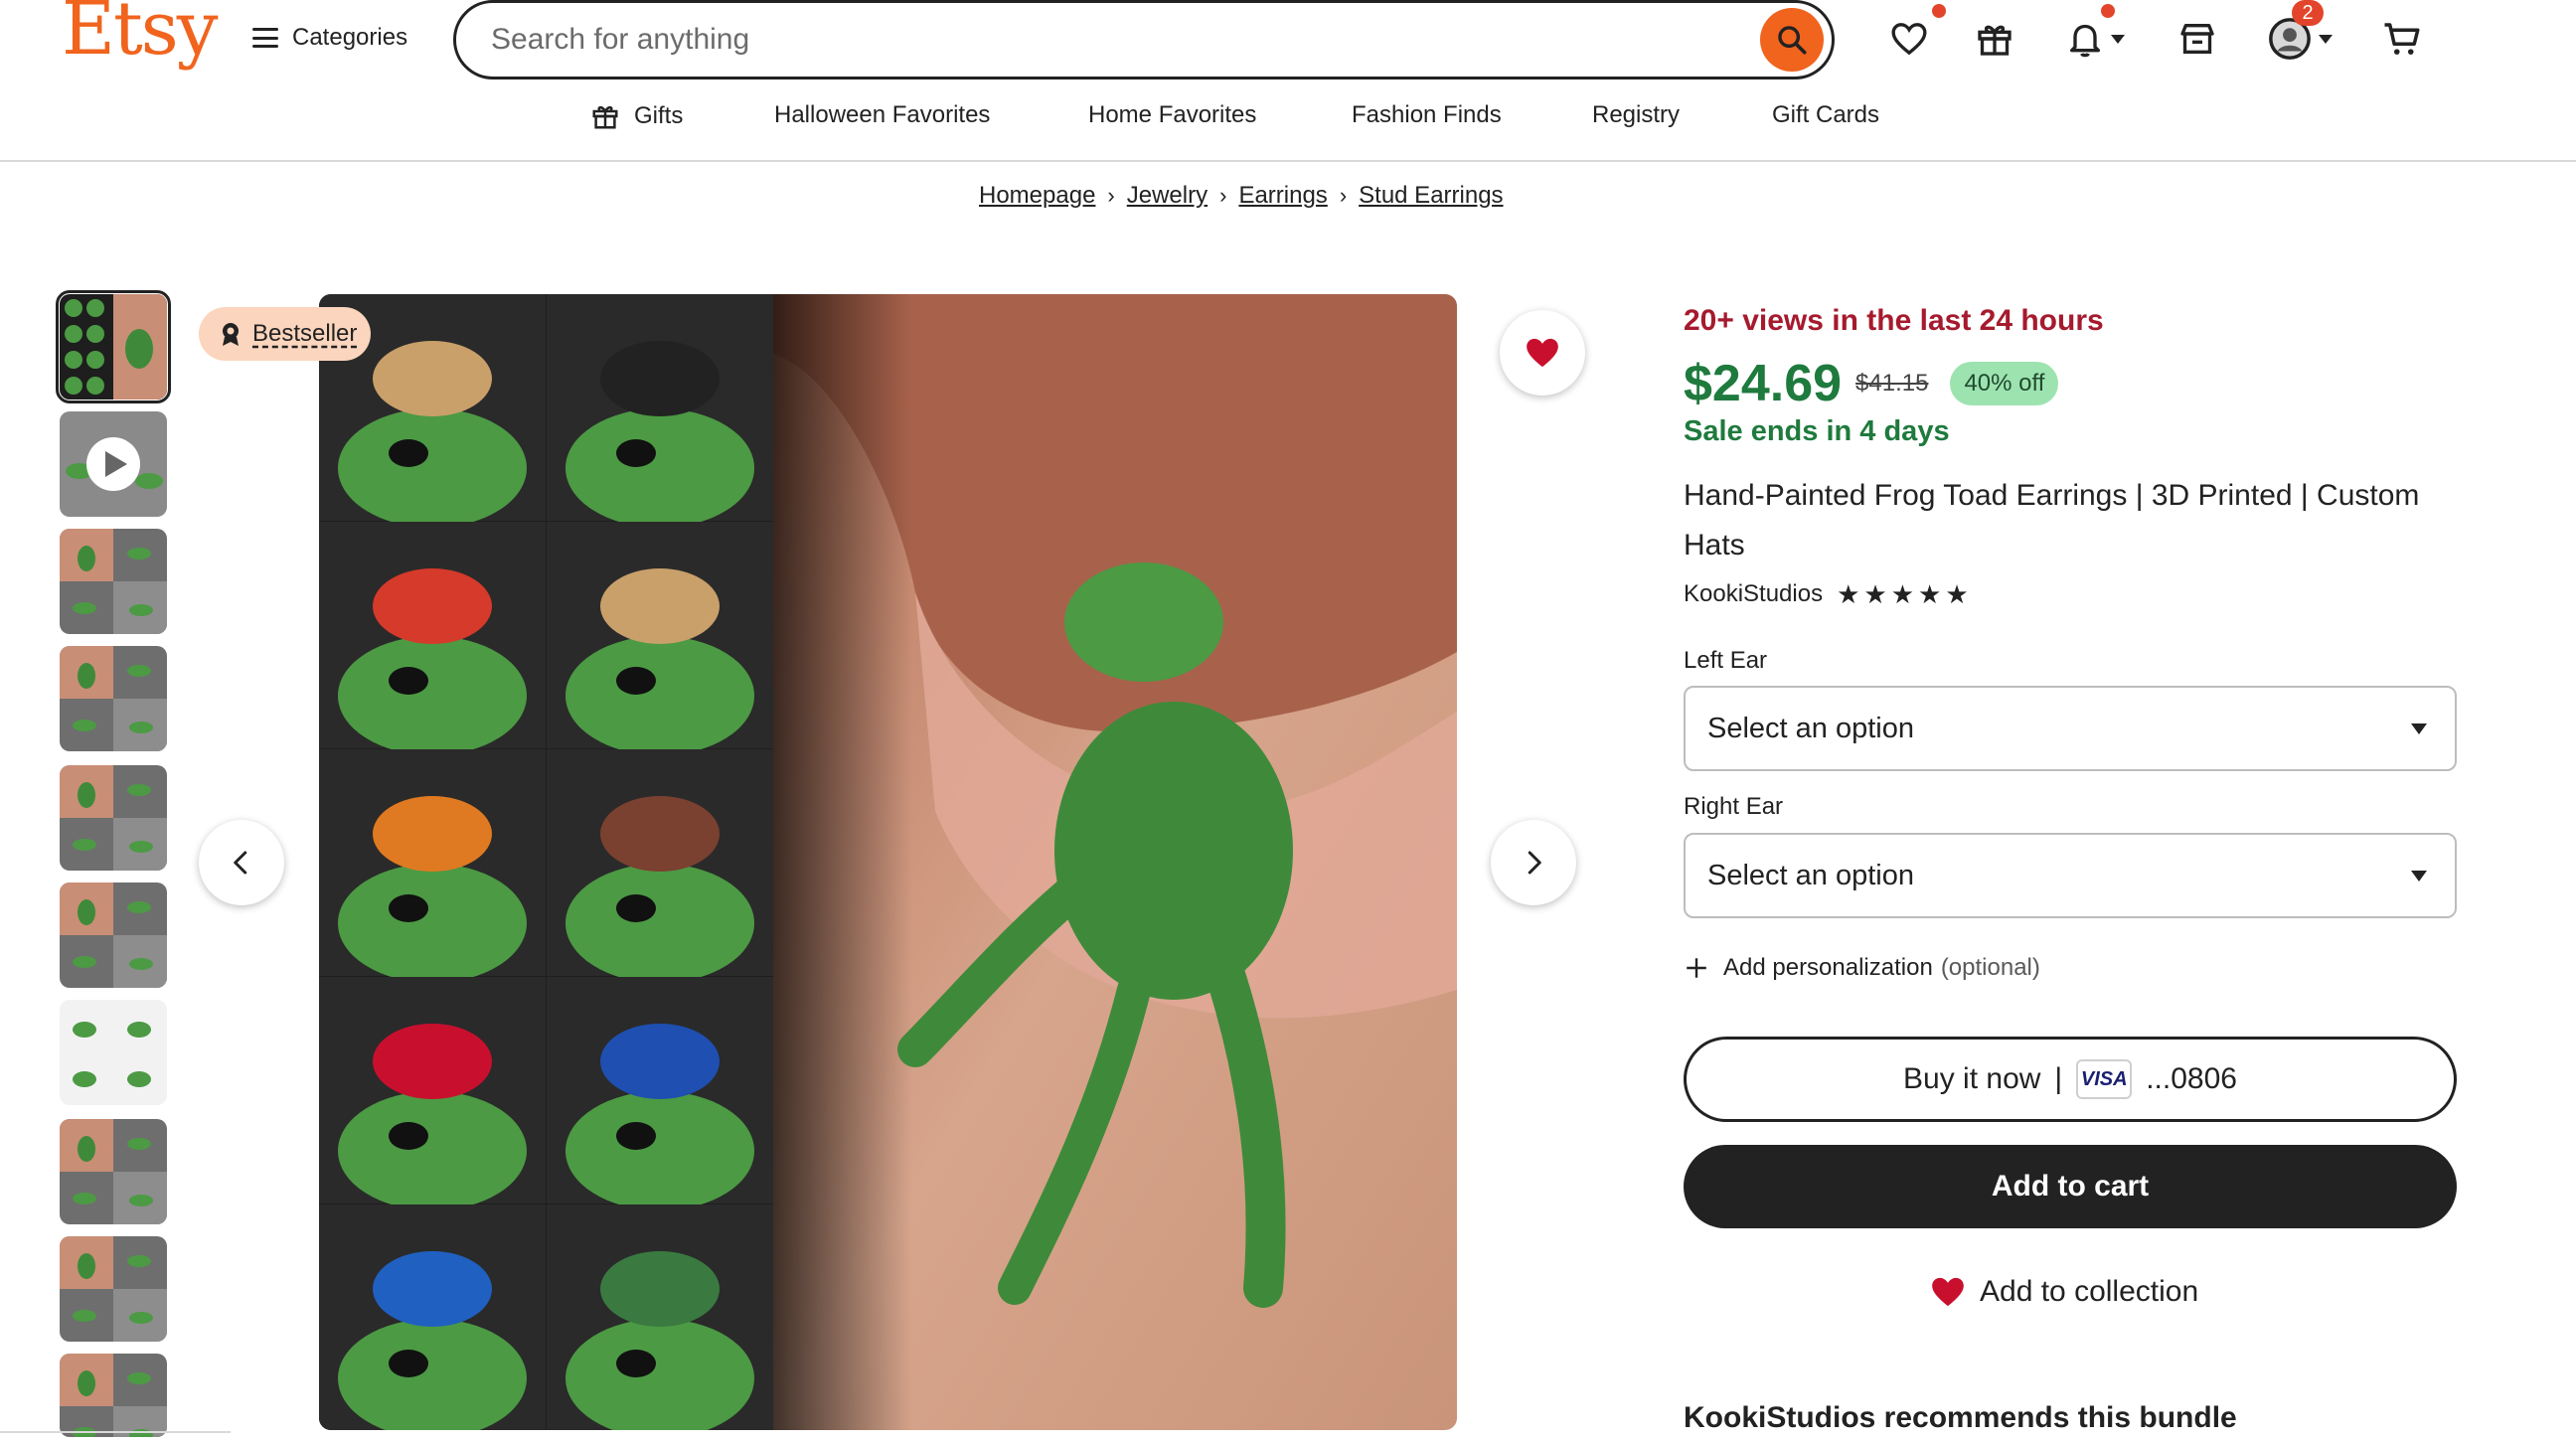  Describe the element at coordinates (140, 36) in the screenshot. I see `etsy-logo: Etsy` at that location.